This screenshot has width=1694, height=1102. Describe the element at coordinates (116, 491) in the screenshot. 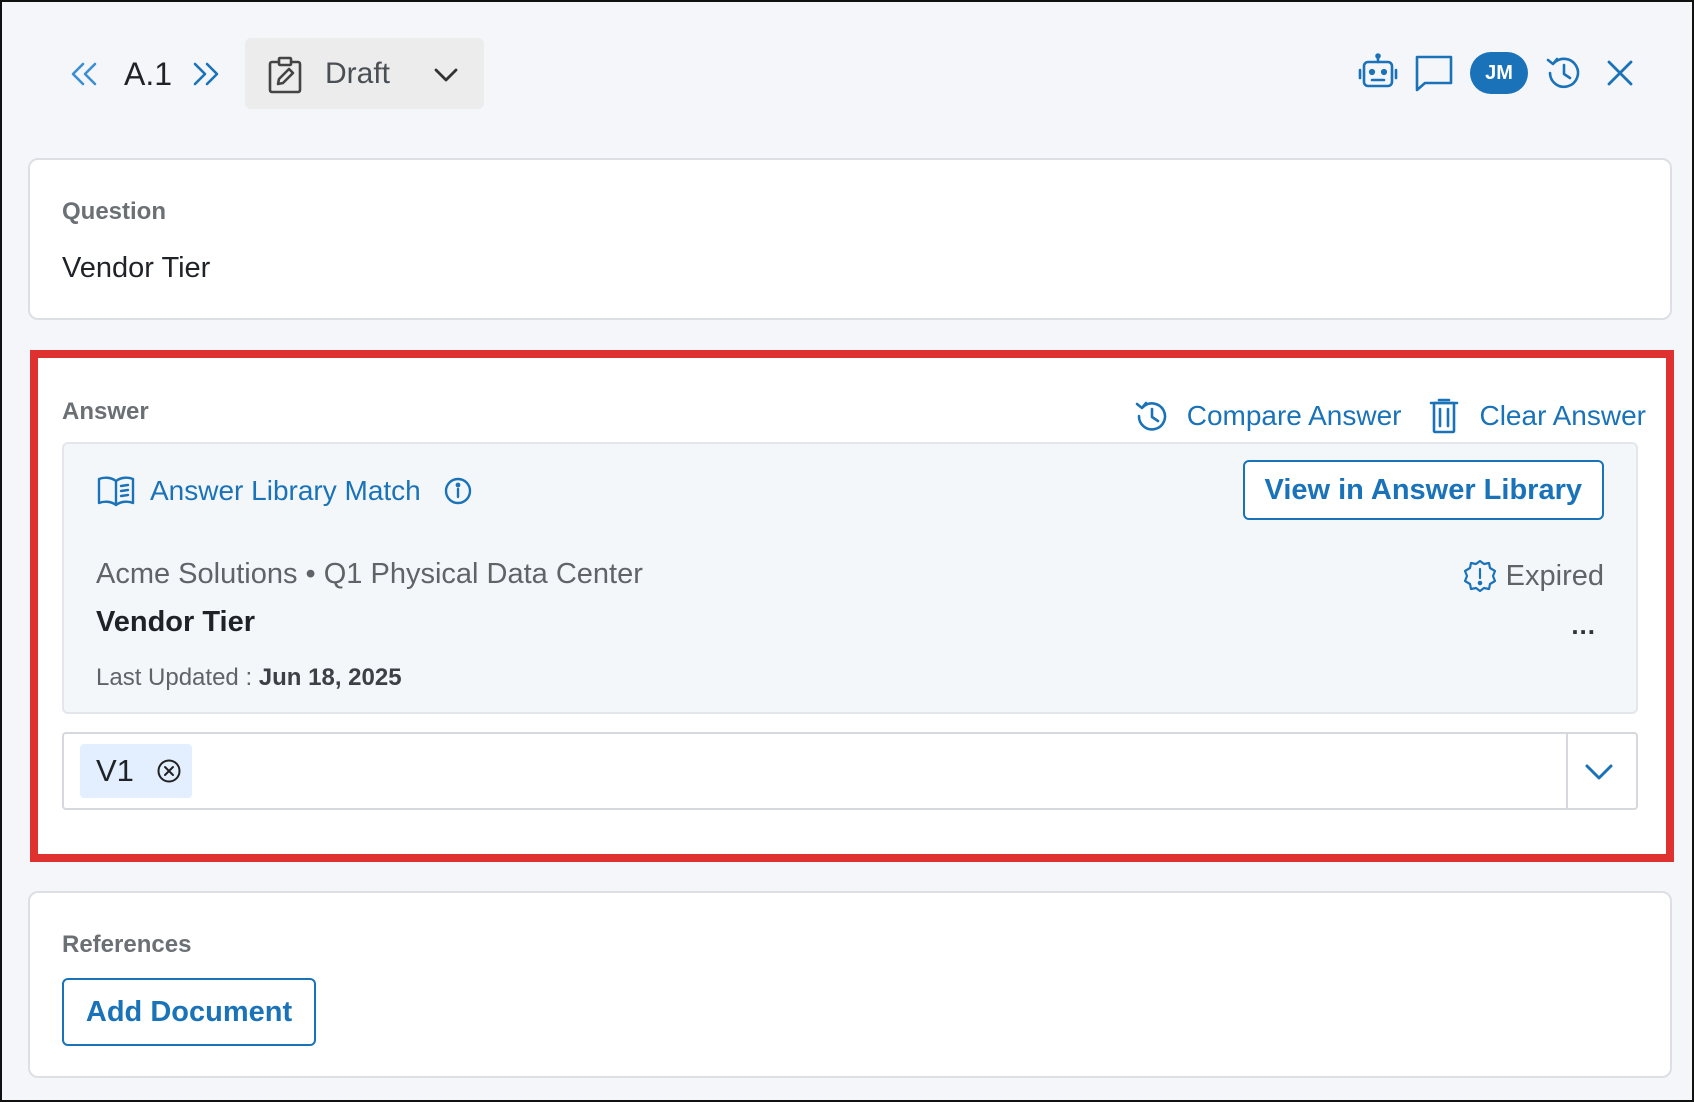

I see `book-icon` at that location.